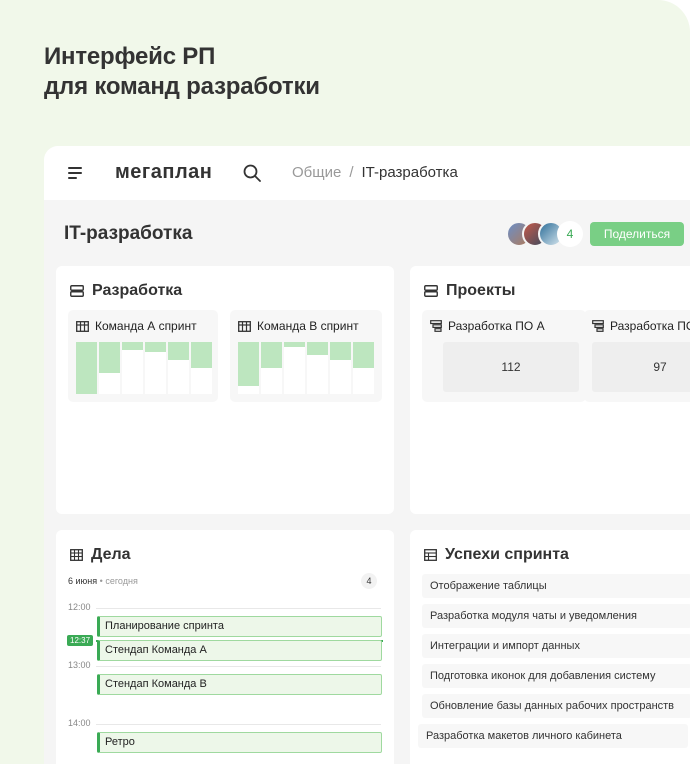  What do you see at coordinates (111, 554) in the screenshot?
I see `tasks-widget-title-text: Дела` at bounding box center [111, 554].